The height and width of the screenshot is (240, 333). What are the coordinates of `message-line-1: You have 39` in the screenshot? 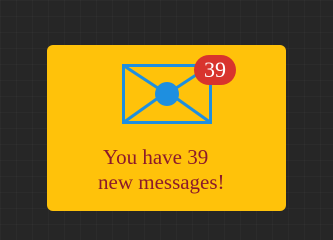 It's located at (156, 157).